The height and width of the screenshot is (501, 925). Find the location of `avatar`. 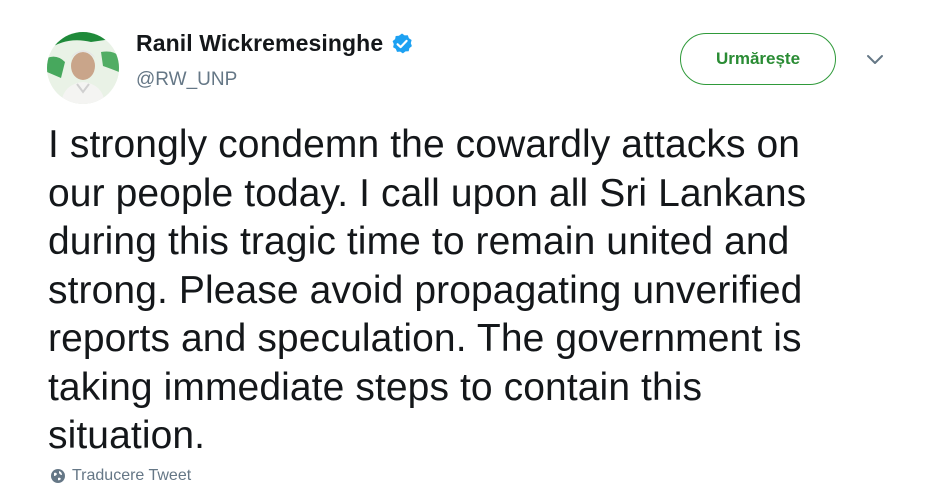

avatar is located at coordinates (83, 68).